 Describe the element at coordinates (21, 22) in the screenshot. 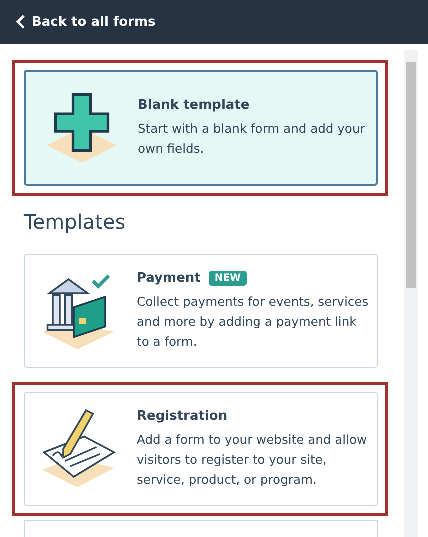

I see `back-chevron-icon` at that location.